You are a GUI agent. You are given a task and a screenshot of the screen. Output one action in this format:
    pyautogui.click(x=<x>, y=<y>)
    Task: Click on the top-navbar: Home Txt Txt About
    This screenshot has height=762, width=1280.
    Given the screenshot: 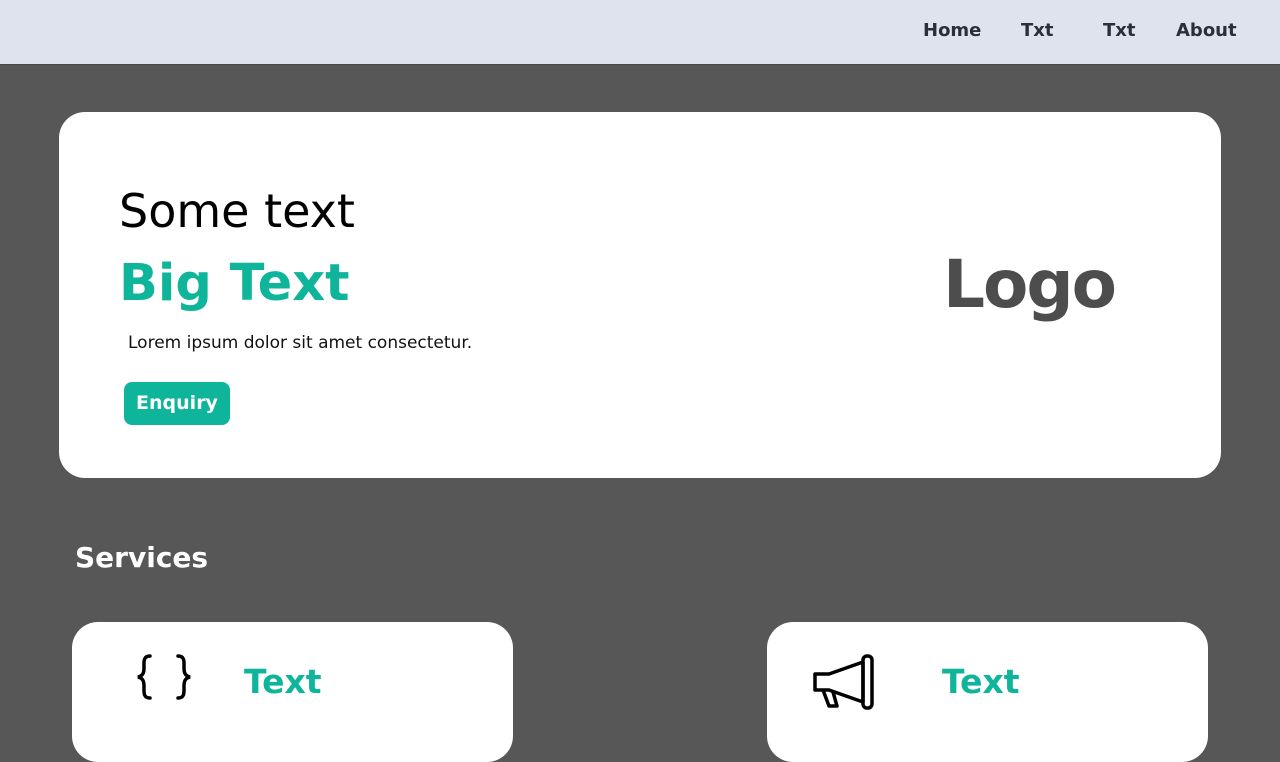 What is the action you would take?
    pyautogui.click(x=640, y=32)
    